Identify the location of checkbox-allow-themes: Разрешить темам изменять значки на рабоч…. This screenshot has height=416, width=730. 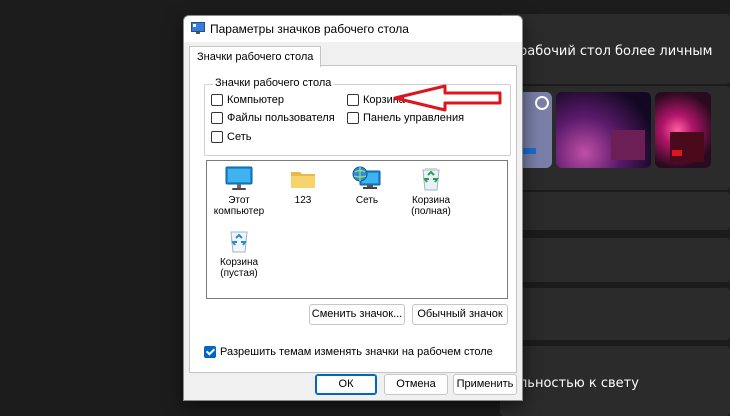
(348, 352).